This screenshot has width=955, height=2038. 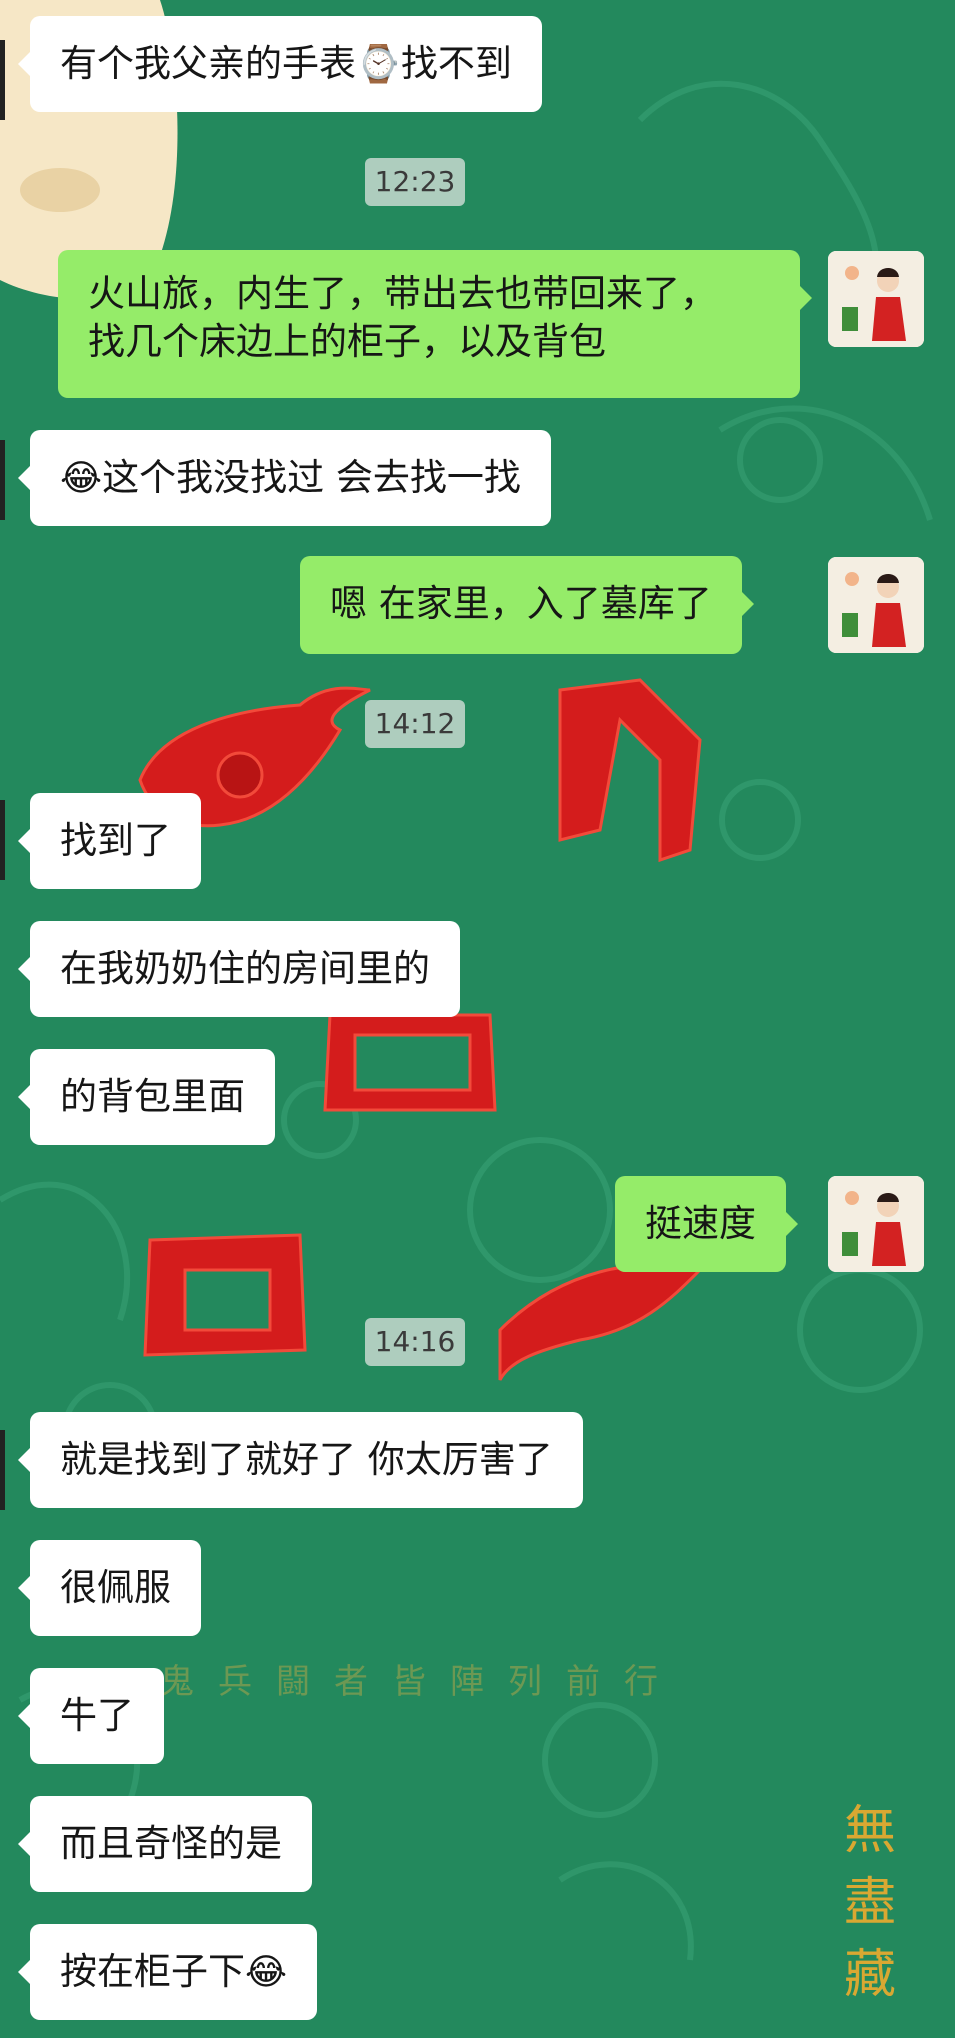 I want to click on message-bubble-left: 的背包里面, so click(x=146, y=1097).